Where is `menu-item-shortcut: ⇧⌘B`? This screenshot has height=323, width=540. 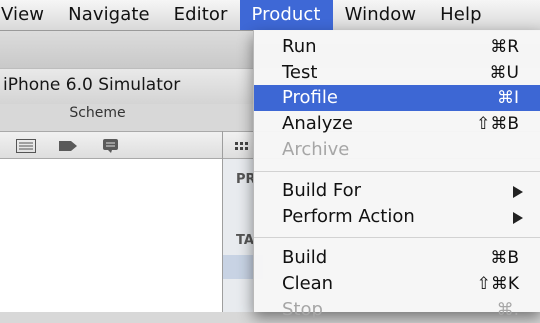 menu-item-shortcut: ⇧⌘B is located at coordinates (497, 124).